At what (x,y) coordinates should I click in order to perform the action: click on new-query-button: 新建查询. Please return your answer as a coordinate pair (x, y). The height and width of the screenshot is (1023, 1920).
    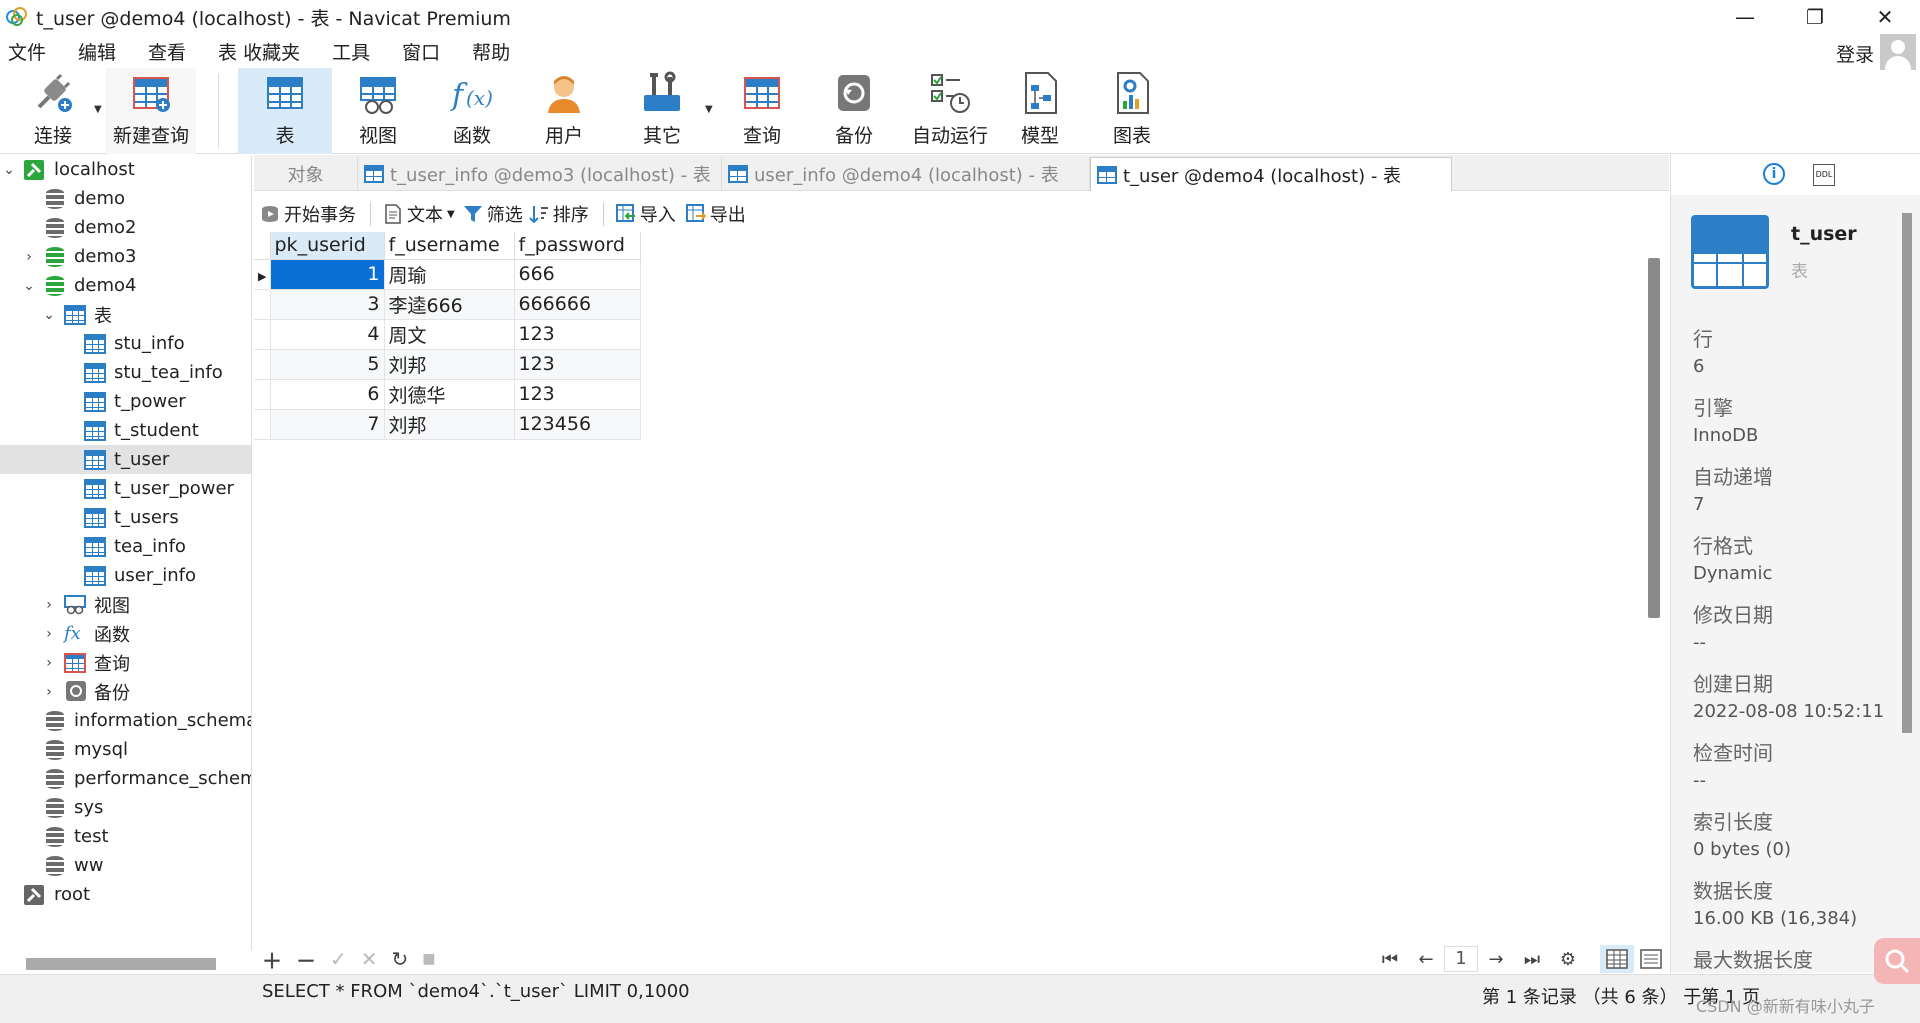
    Looking at the image, I should click on (151, 111).